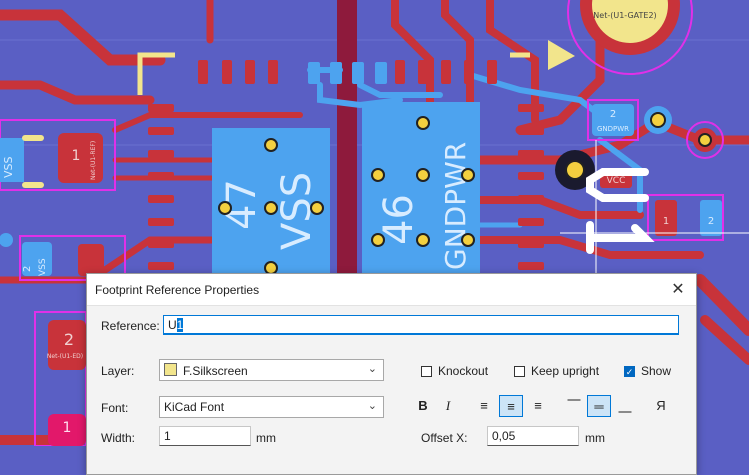  Describe the element at coordinates (661, 406) in the screenshot. I see `mirror-text-icon: Я` at that location.